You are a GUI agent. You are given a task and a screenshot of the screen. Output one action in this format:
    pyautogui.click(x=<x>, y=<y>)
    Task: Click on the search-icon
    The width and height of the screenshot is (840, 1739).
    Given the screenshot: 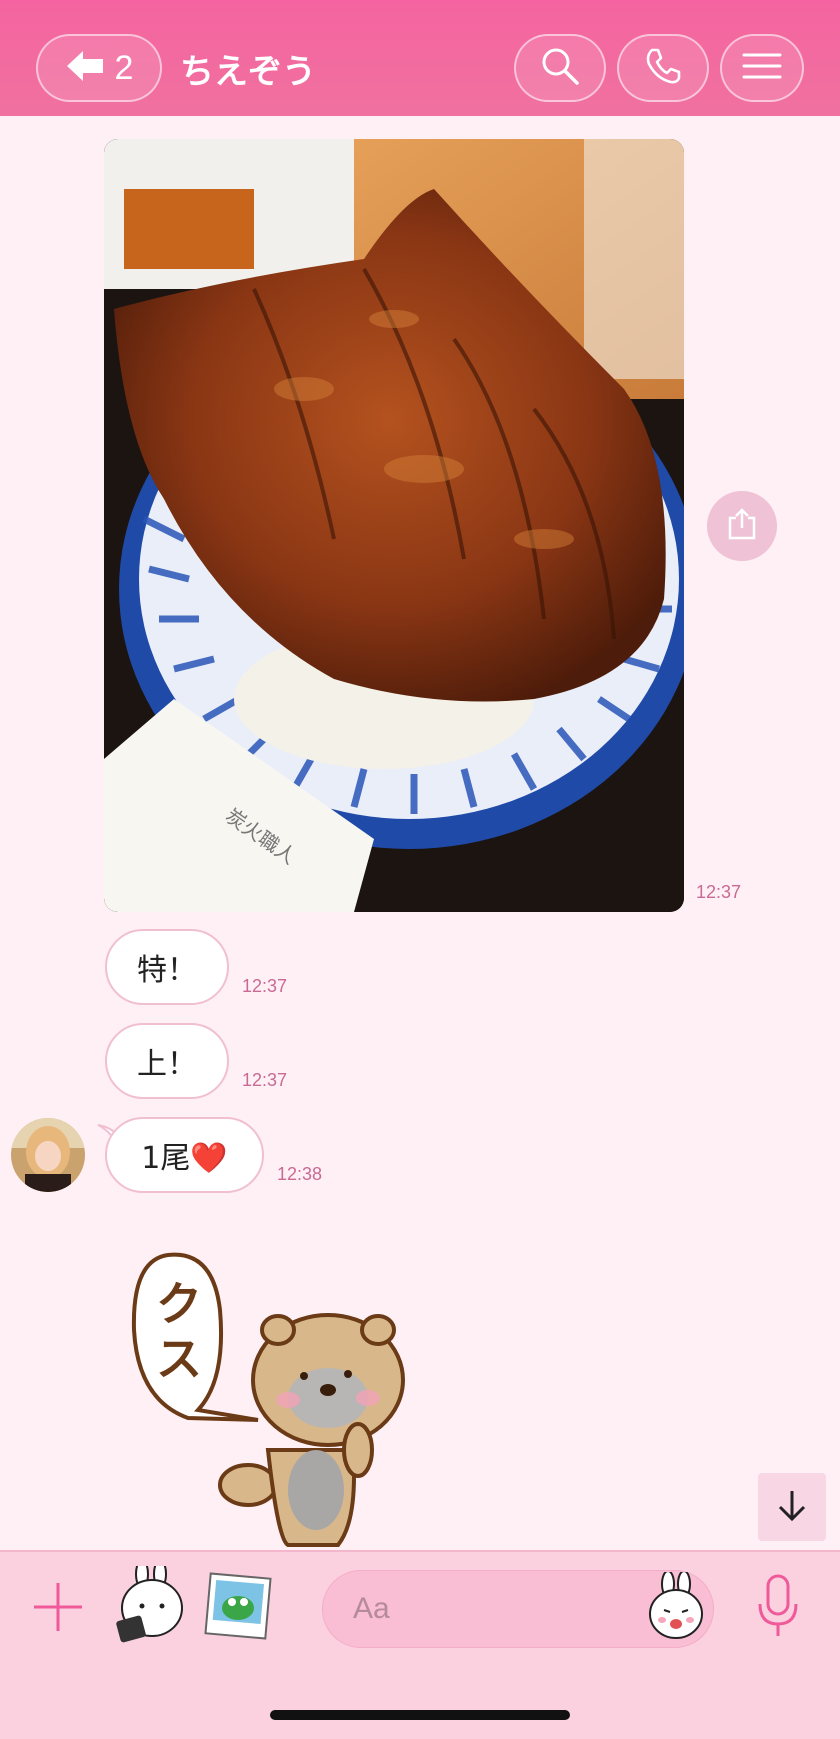 What is the action you would take?
    pyautogui.click(x=560, y=68)
    